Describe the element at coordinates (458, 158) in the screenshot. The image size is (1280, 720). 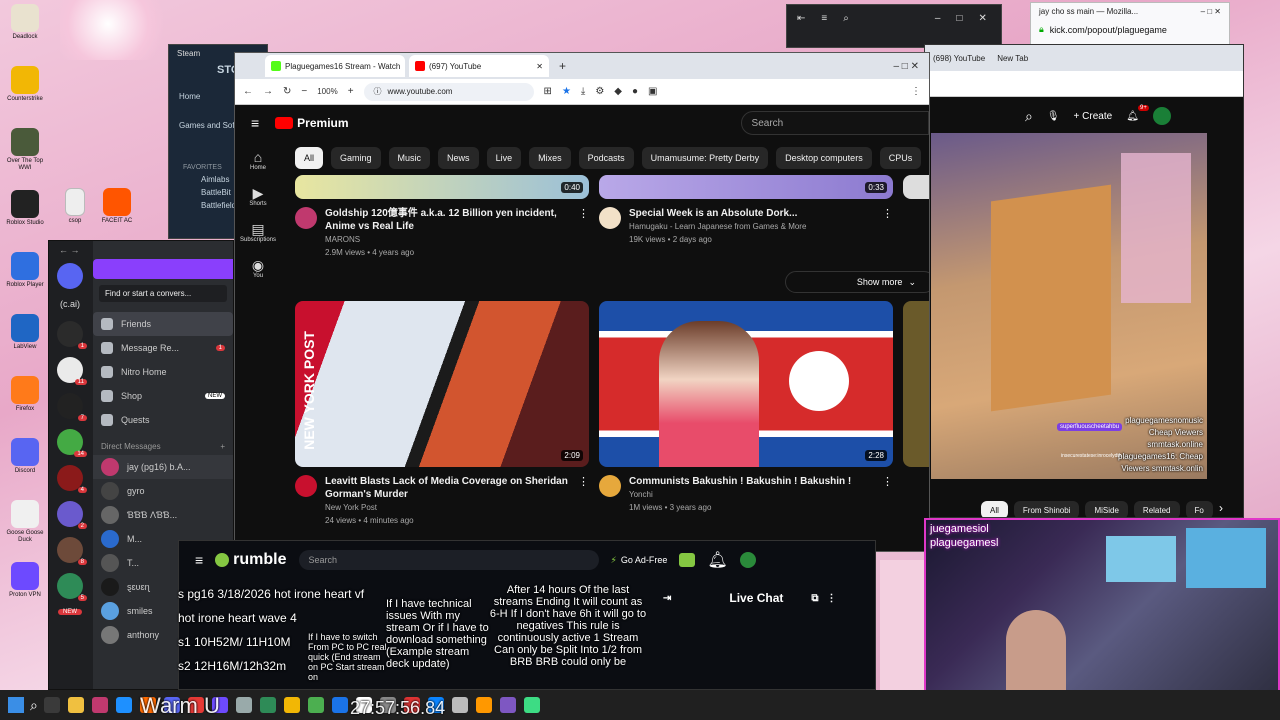
I see `filter-chip: News` at that location.